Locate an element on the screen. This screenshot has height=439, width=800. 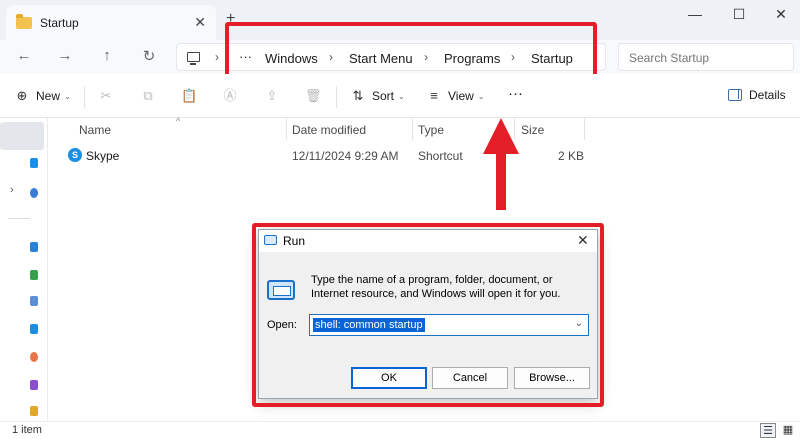
column-header-date-modified: Date modified is located at coordinates (329, 130).